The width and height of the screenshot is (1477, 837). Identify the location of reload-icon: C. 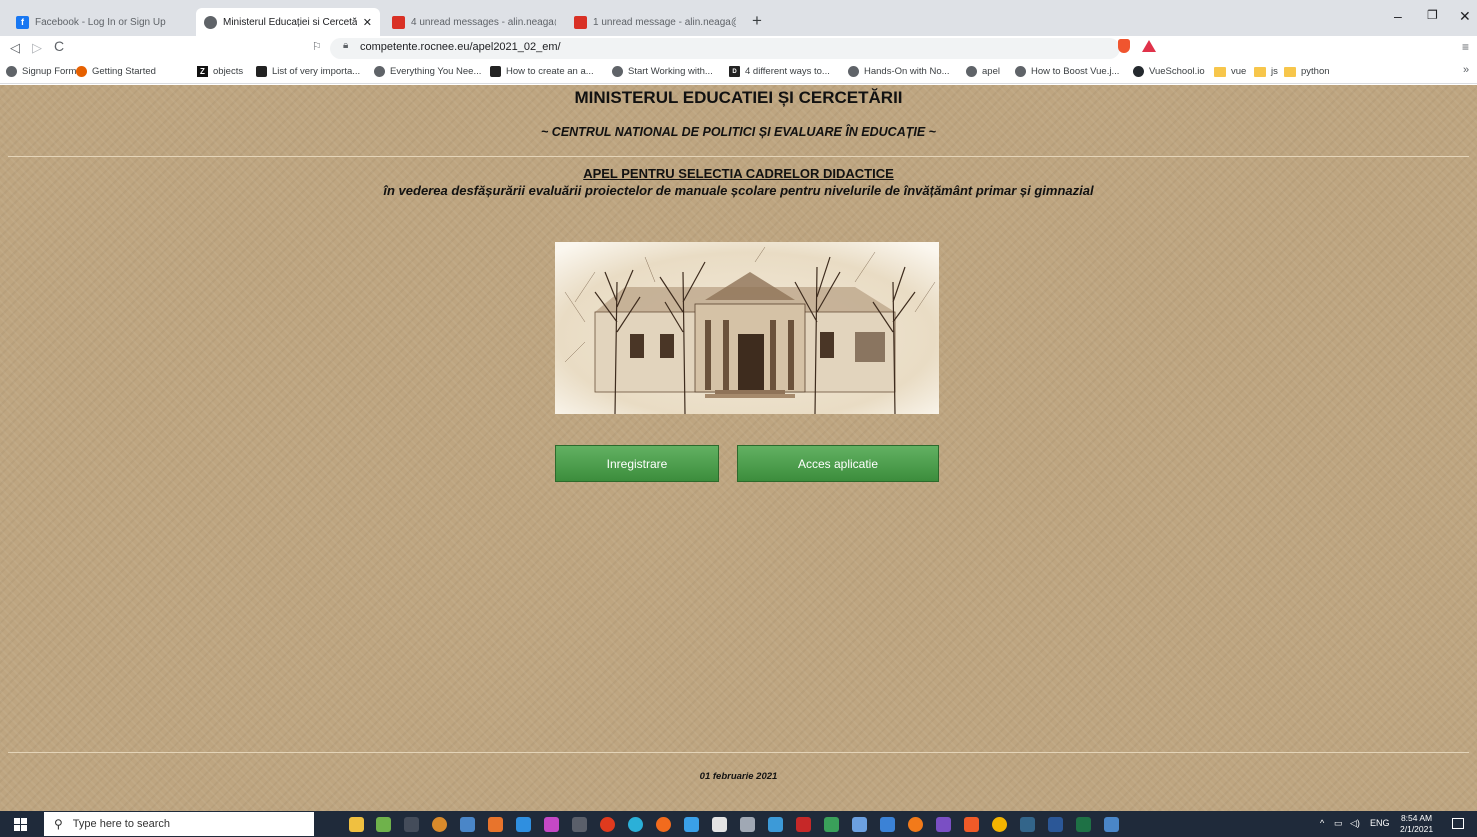
(59, 46).